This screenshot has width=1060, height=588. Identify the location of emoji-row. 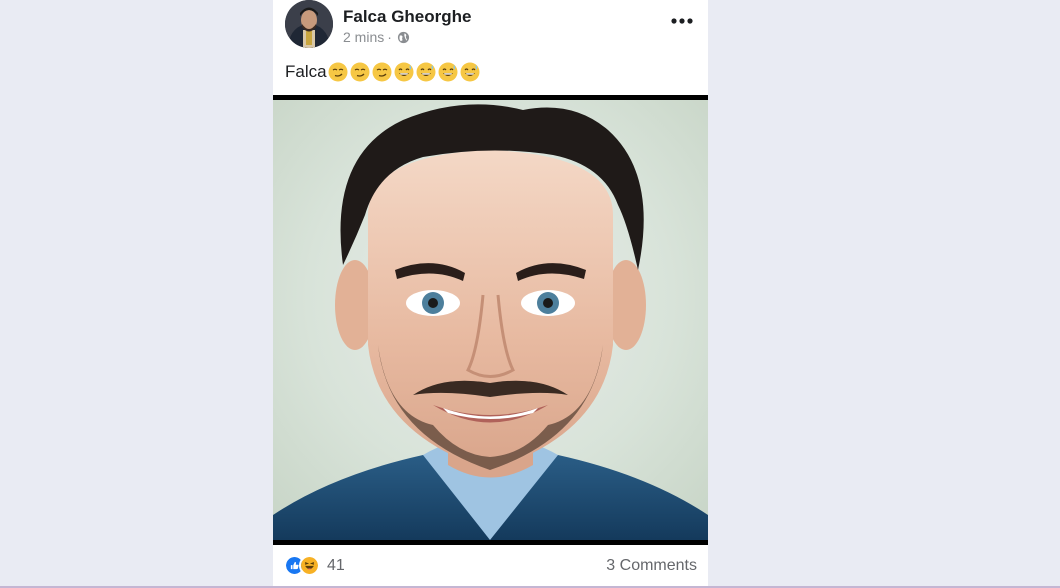
(405, 72).